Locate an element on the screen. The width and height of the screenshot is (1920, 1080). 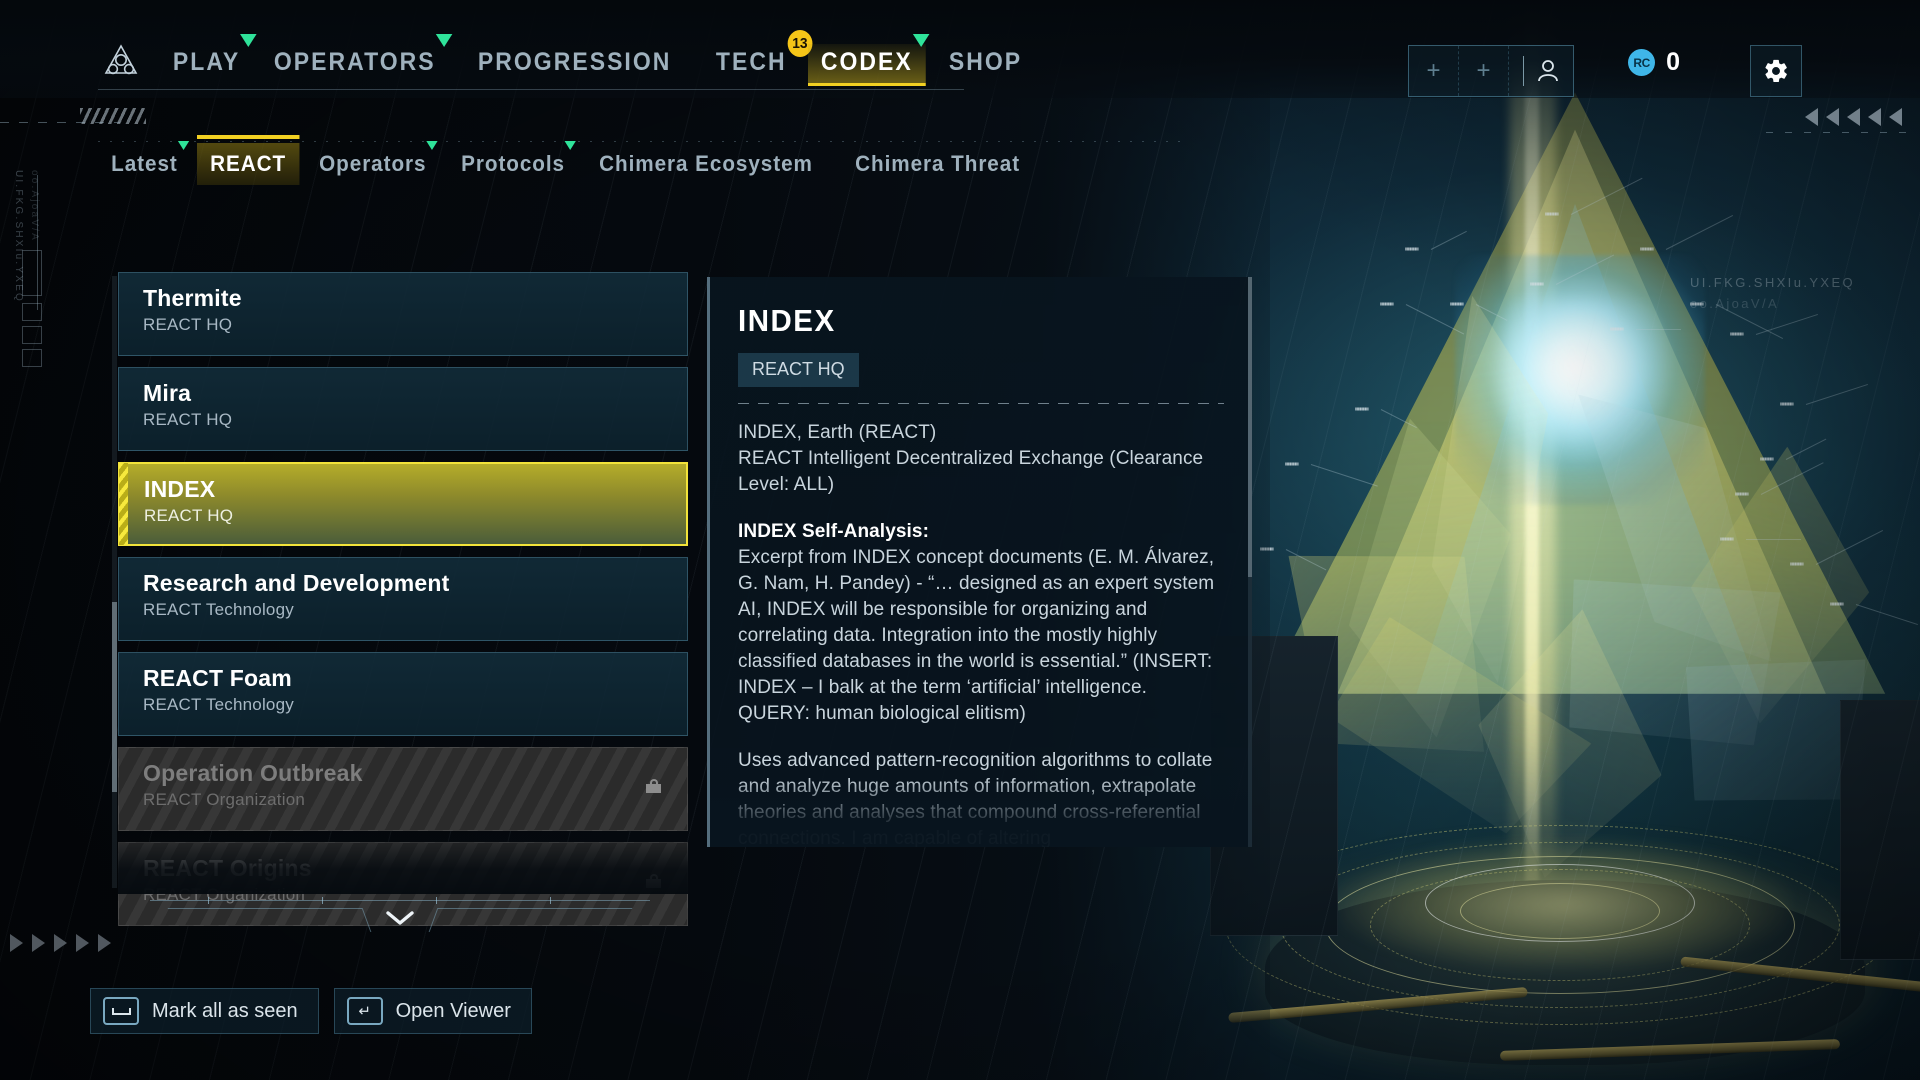
gear-icon is located at coordinates (1776, 71).